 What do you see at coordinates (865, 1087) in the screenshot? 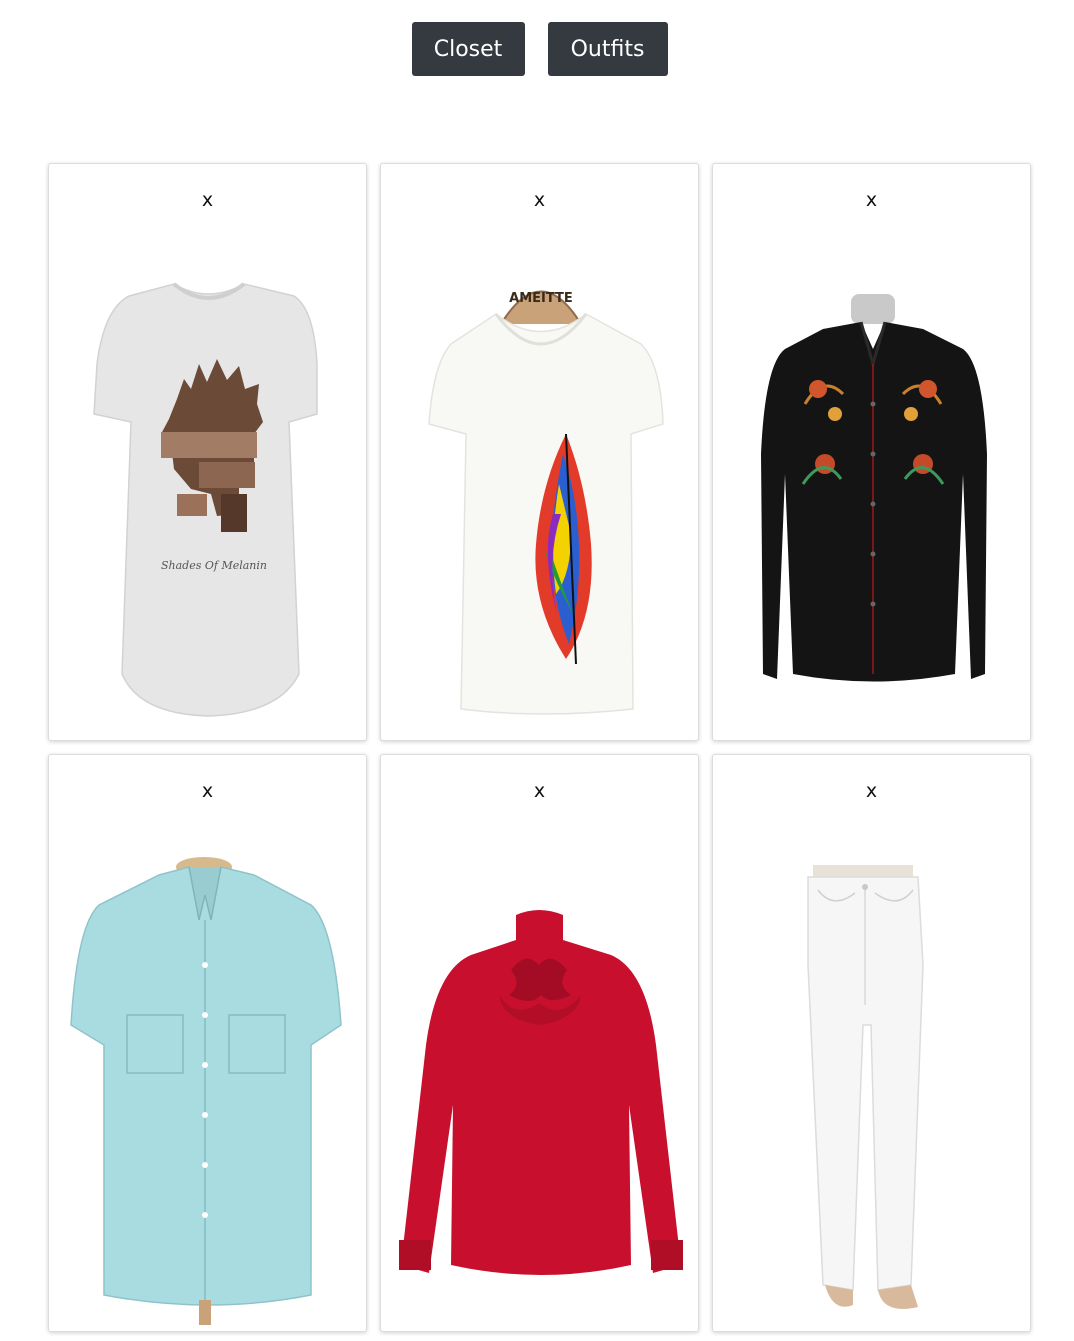
I see `clothing-image-white-jeans` at bounding box center [865, 1087].